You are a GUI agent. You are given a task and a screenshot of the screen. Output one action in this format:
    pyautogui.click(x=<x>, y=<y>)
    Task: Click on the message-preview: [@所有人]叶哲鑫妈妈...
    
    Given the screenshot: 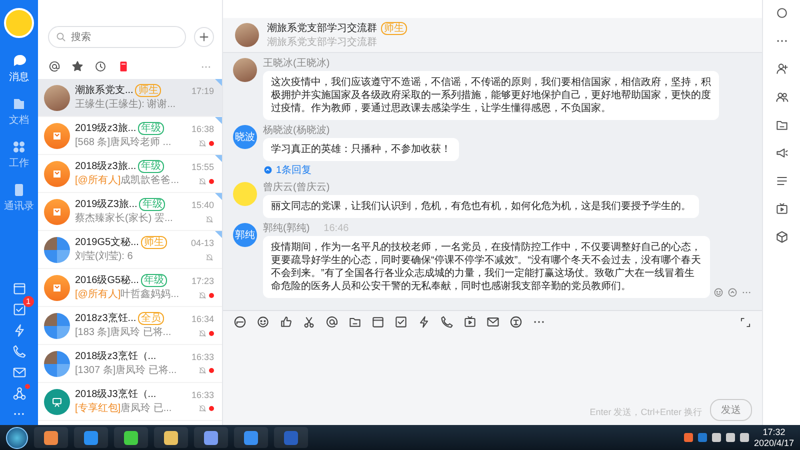 What is the action you would take?
    pyautogui.click(x=127, y=295)
    